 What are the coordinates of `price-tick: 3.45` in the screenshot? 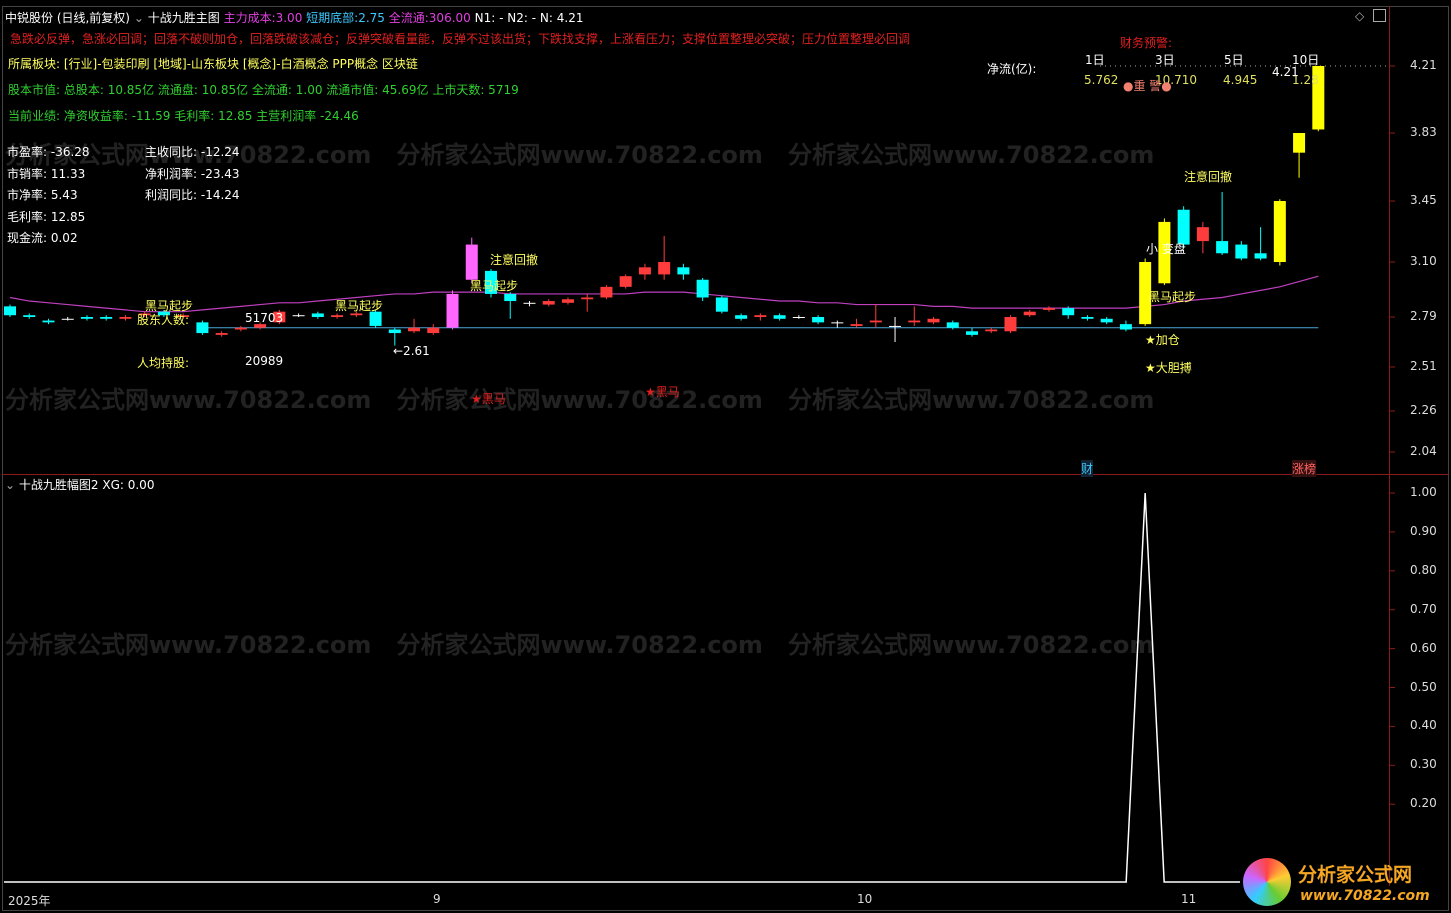 It's located at (1423, 200).